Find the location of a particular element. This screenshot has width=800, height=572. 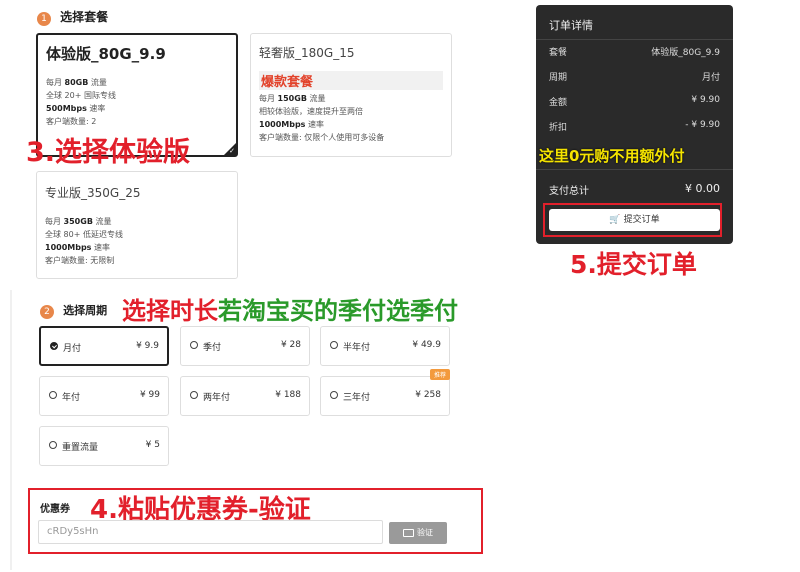

period-name: 月付 is located at coordinates (72, 349).